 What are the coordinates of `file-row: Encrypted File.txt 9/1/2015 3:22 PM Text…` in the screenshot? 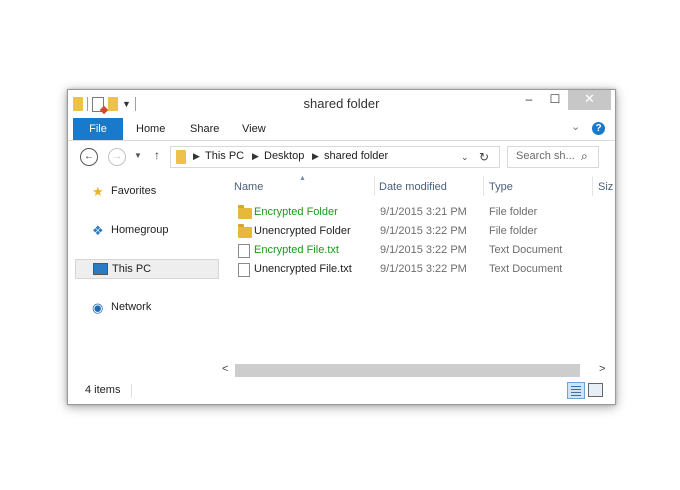 It's located at (425, 250).